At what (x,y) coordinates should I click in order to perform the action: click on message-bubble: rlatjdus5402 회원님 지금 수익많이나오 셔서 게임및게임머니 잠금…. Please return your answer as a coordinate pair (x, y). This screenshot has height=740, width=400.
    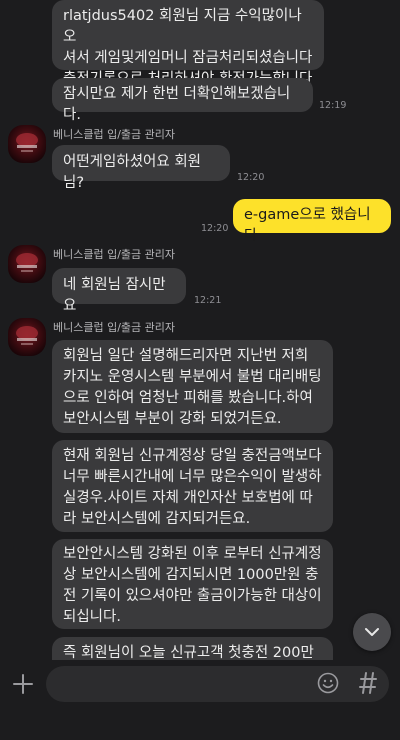
    Looking at the image, I should click on (188, 43).